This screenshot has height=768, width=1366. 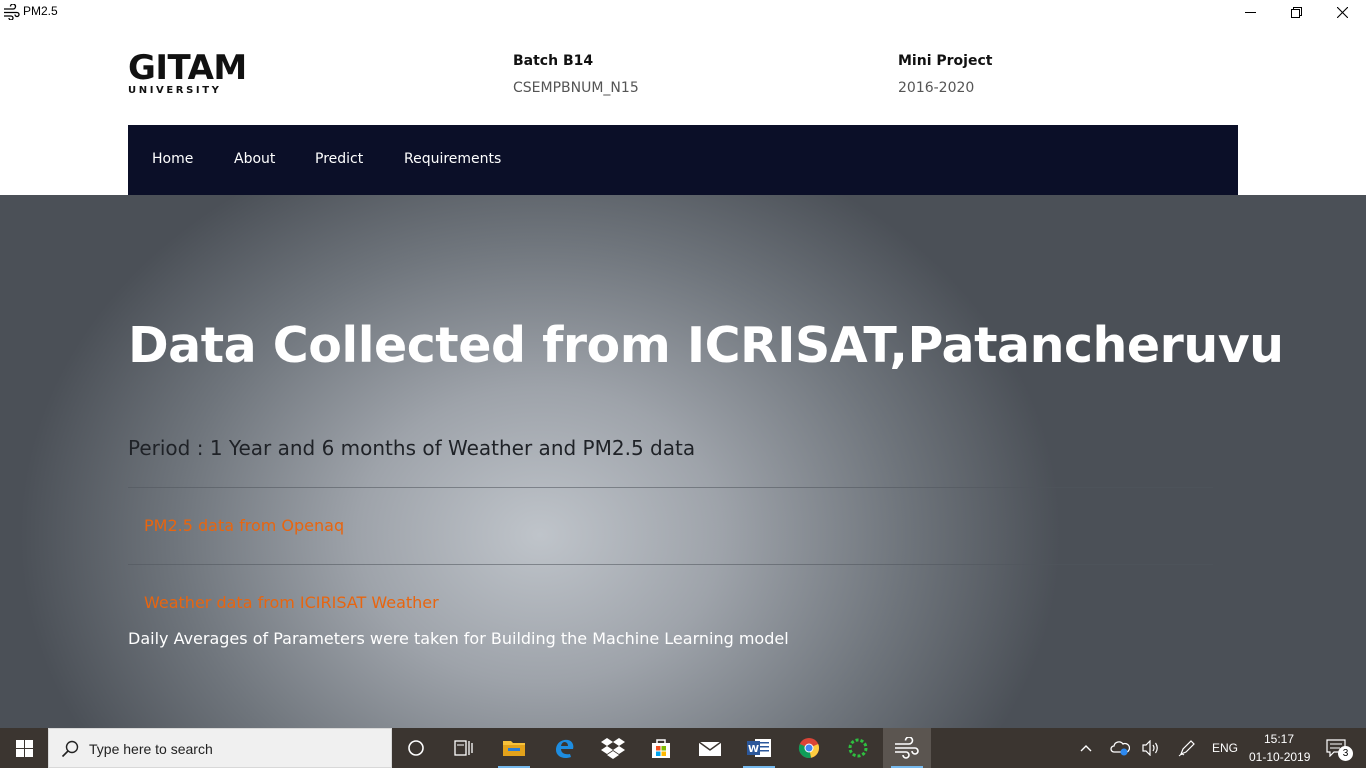 I want to click on volume-button, so click(x=1151, y=748).